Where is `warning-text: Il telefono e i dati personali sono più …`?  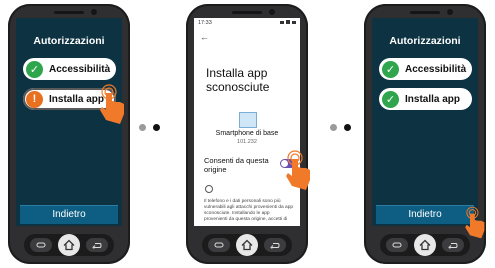 warning-text: Il telefono e i dati personali sono più … is located at coordinates (249, 210).